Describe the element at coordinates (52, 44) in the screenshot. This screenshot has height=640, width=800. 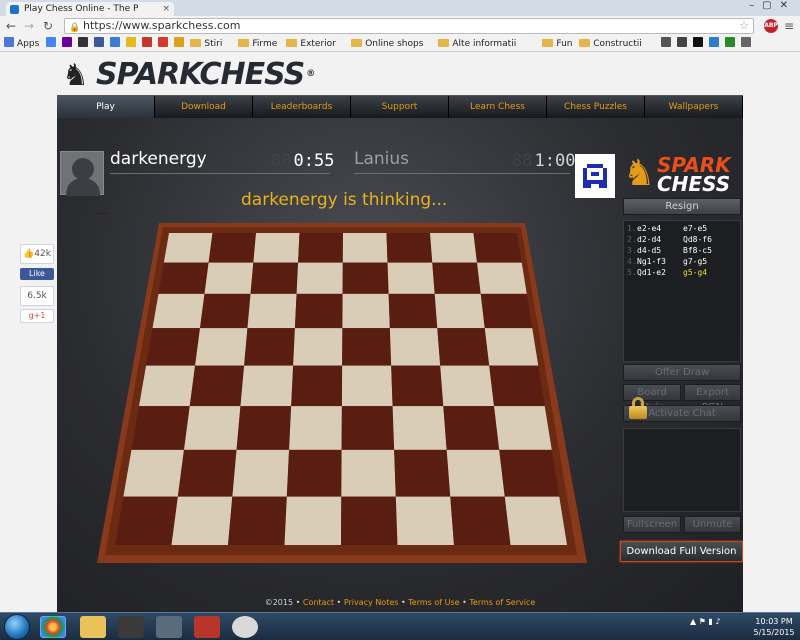
I see `bookmark-google-icon` at that location.